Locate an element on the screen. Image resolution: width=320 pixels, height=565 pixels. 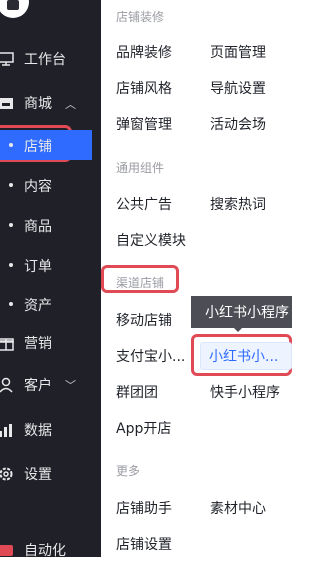
sidebar-subitem-orders: 订单 is located at coordinates (50, 265).